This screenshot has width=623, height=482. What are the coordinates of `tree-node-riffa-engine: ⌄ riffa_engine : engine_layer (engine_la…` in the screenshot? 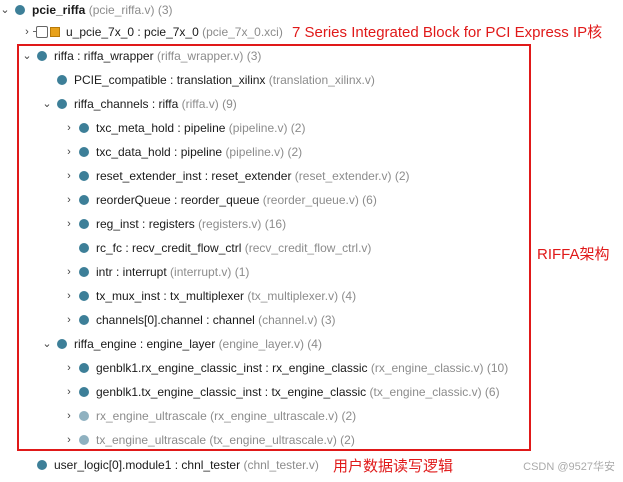 It's located at (182, 344).